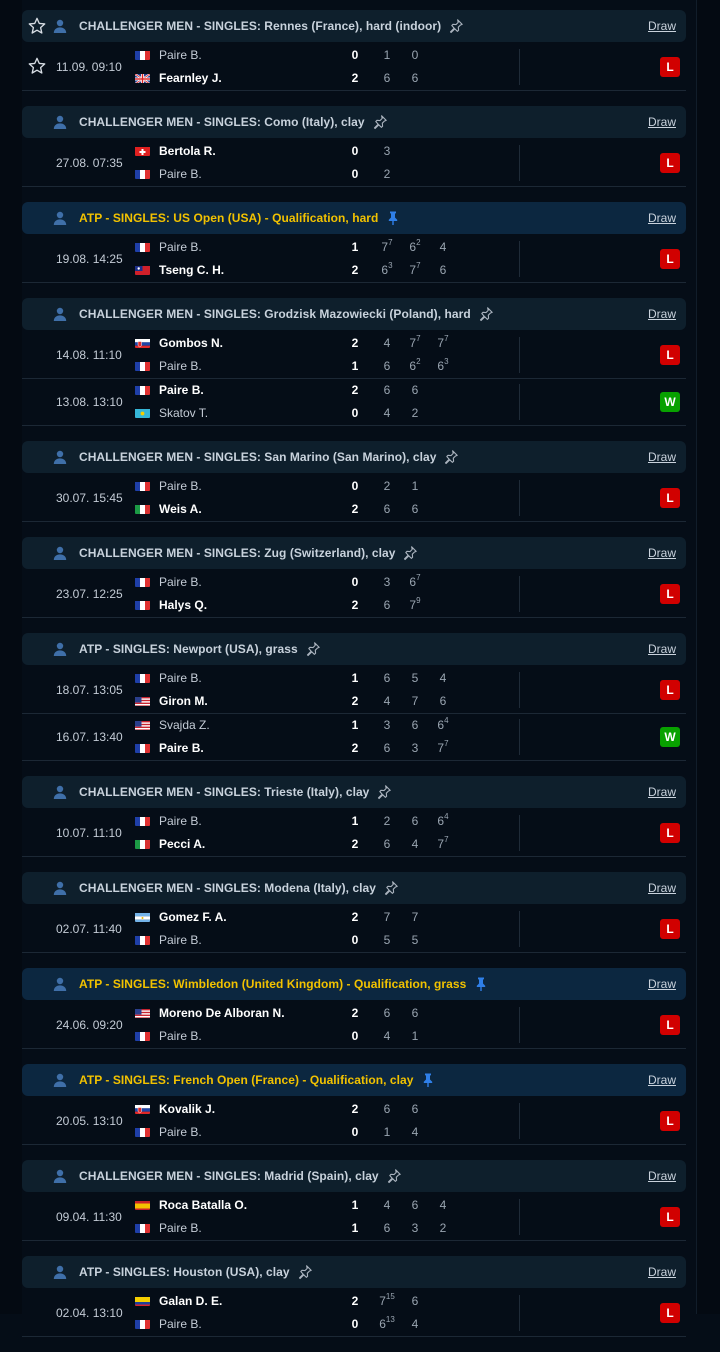 The width and height of the screenshot is (720, 1352). What do you see at coordinates (708, 657) in the screenshot?
I see `right-scroll-rail` at bounding box center [708, 657].